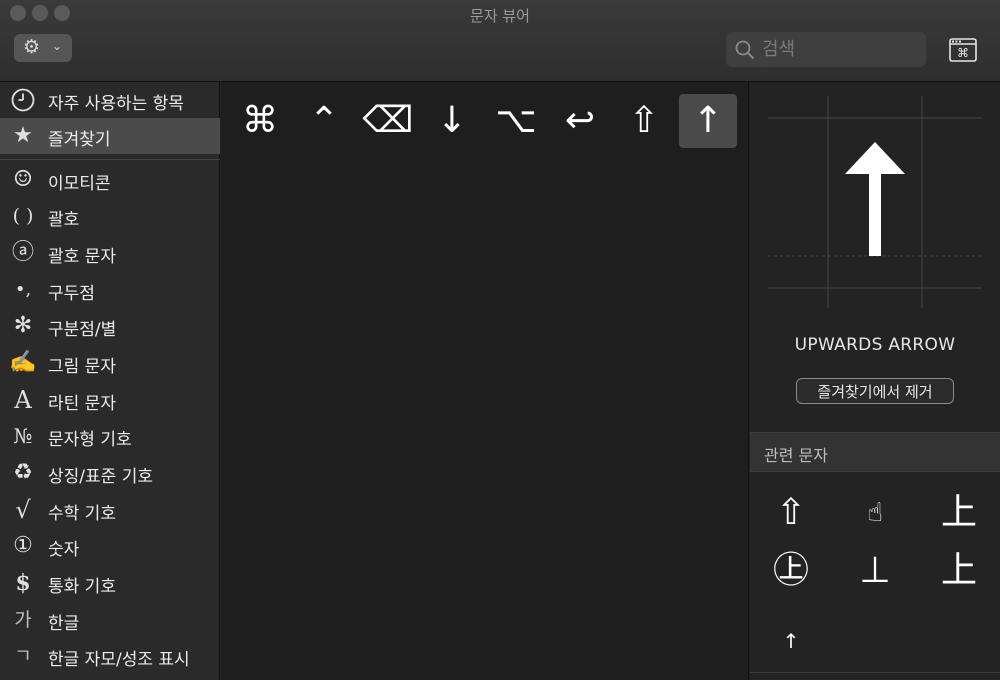 This screenshot has height=680, width=1000. Describe the element at coordinates (110, 290) in the screenshot. I see `sidebar-item-punctuation: •, 구두점` at that location.